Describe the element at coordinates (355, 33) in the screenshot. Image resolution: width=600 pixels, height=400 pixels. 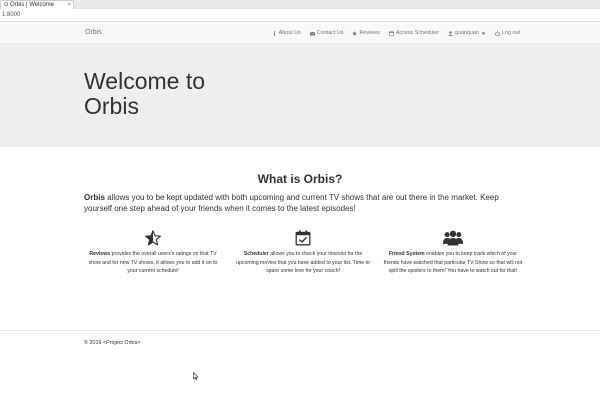
I see `star-icon` at that location.